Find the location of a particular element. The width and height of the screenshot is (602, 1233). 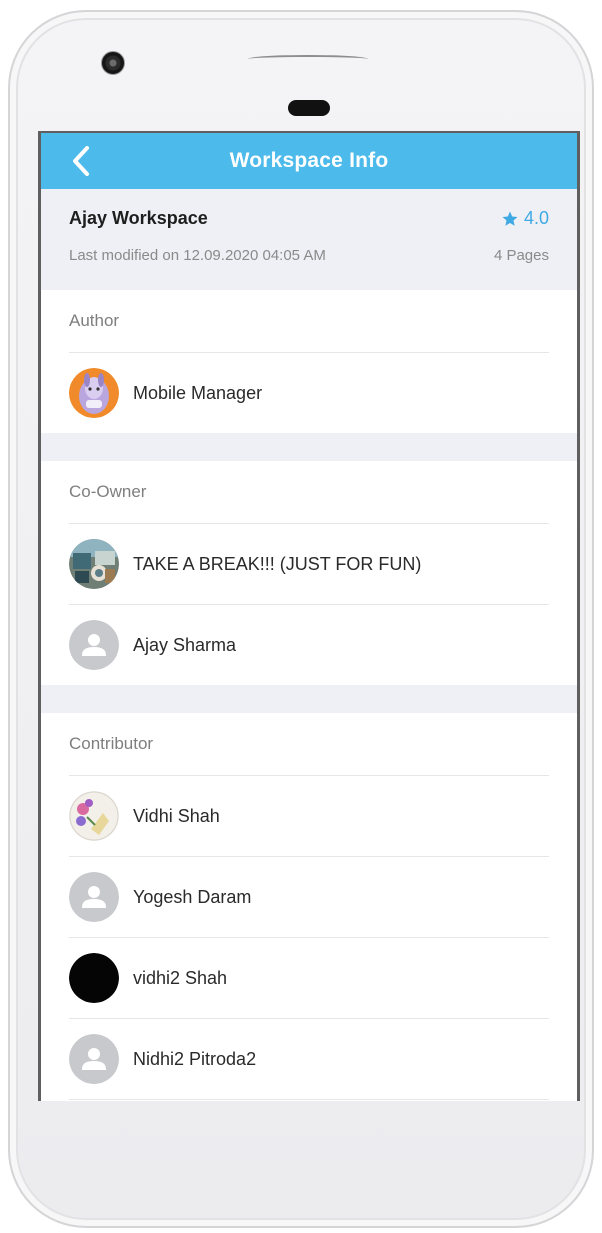

front-camera-icon is located at coordinates (113, 63).